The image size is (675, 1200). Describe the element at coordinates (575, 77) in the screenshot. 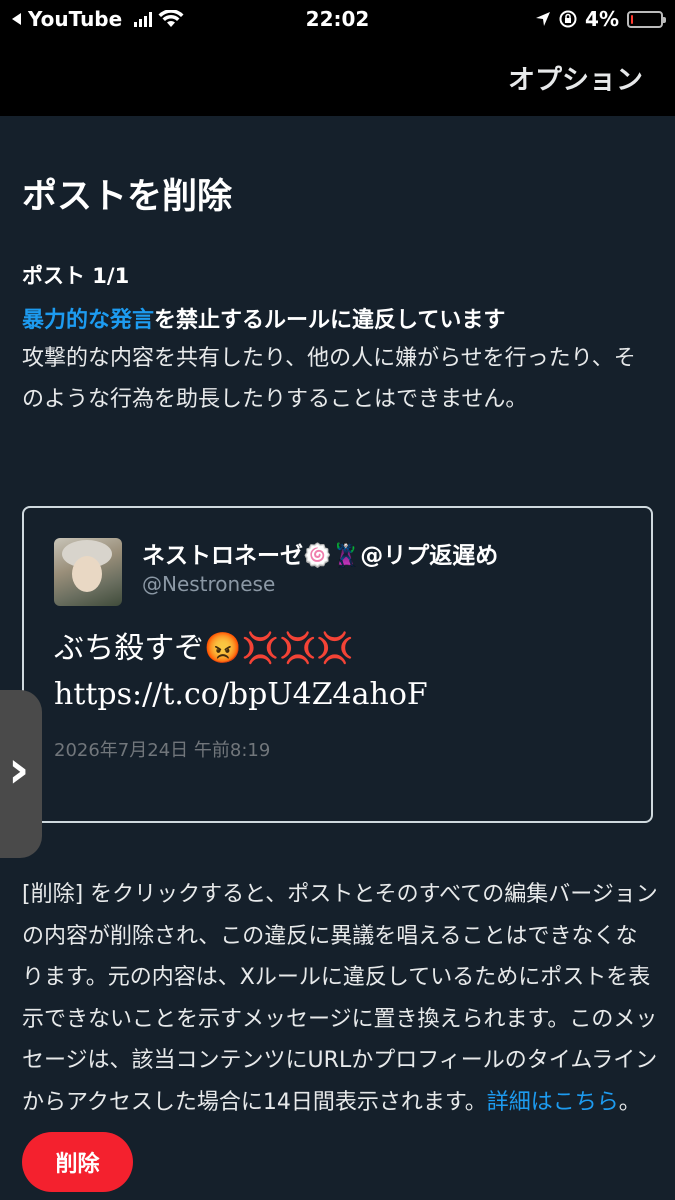

I see `options-button: オプション` at that location.